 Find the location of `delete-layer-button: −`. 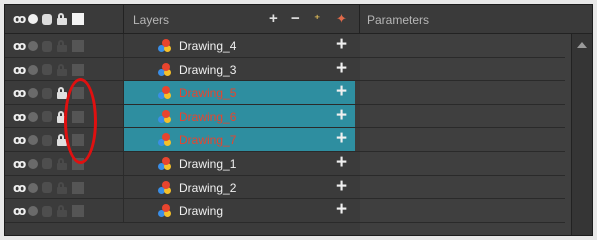

delete-layer-button: − is located at coordinates (295, 19).